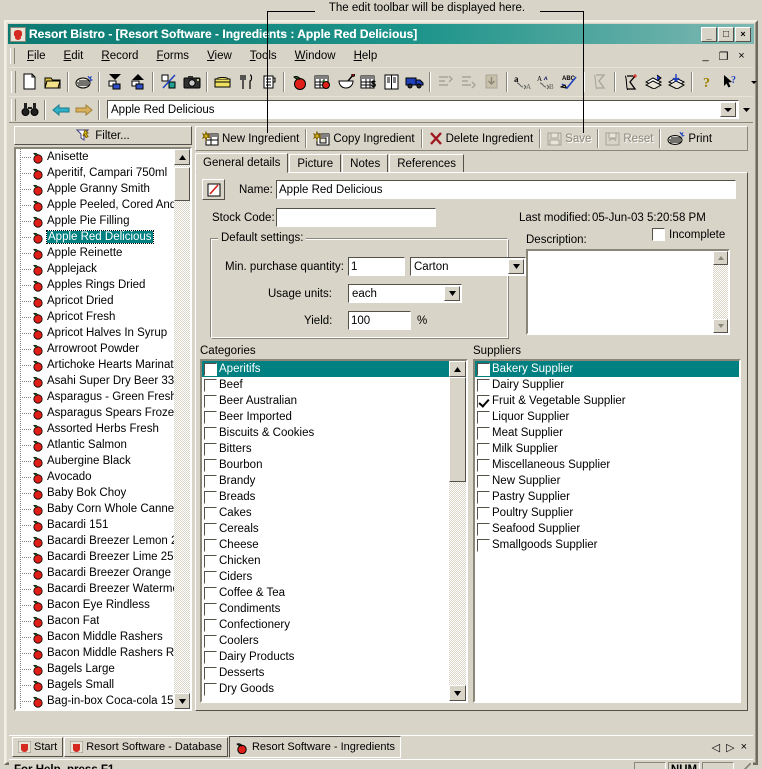 The width and height of the screenshot is (762, 769). I want to click on tab-picture: Picture, so click(315, 163).